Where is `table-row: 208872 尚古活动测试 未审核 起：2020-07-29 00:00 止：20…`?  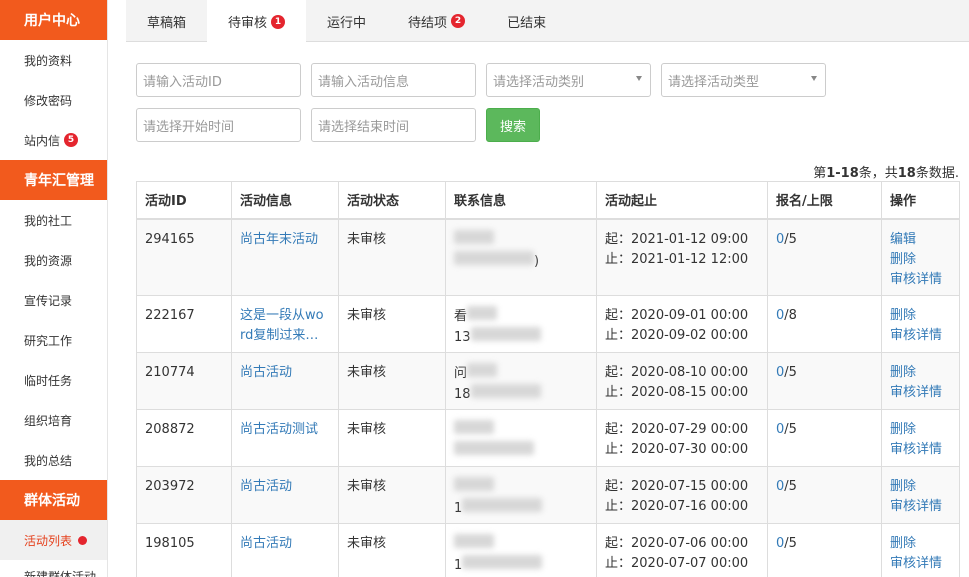
table-row: 208872 尚古活动测试 未审核 起：2020-07-29 00:00 止：20… is located at coordinates (548, 438).